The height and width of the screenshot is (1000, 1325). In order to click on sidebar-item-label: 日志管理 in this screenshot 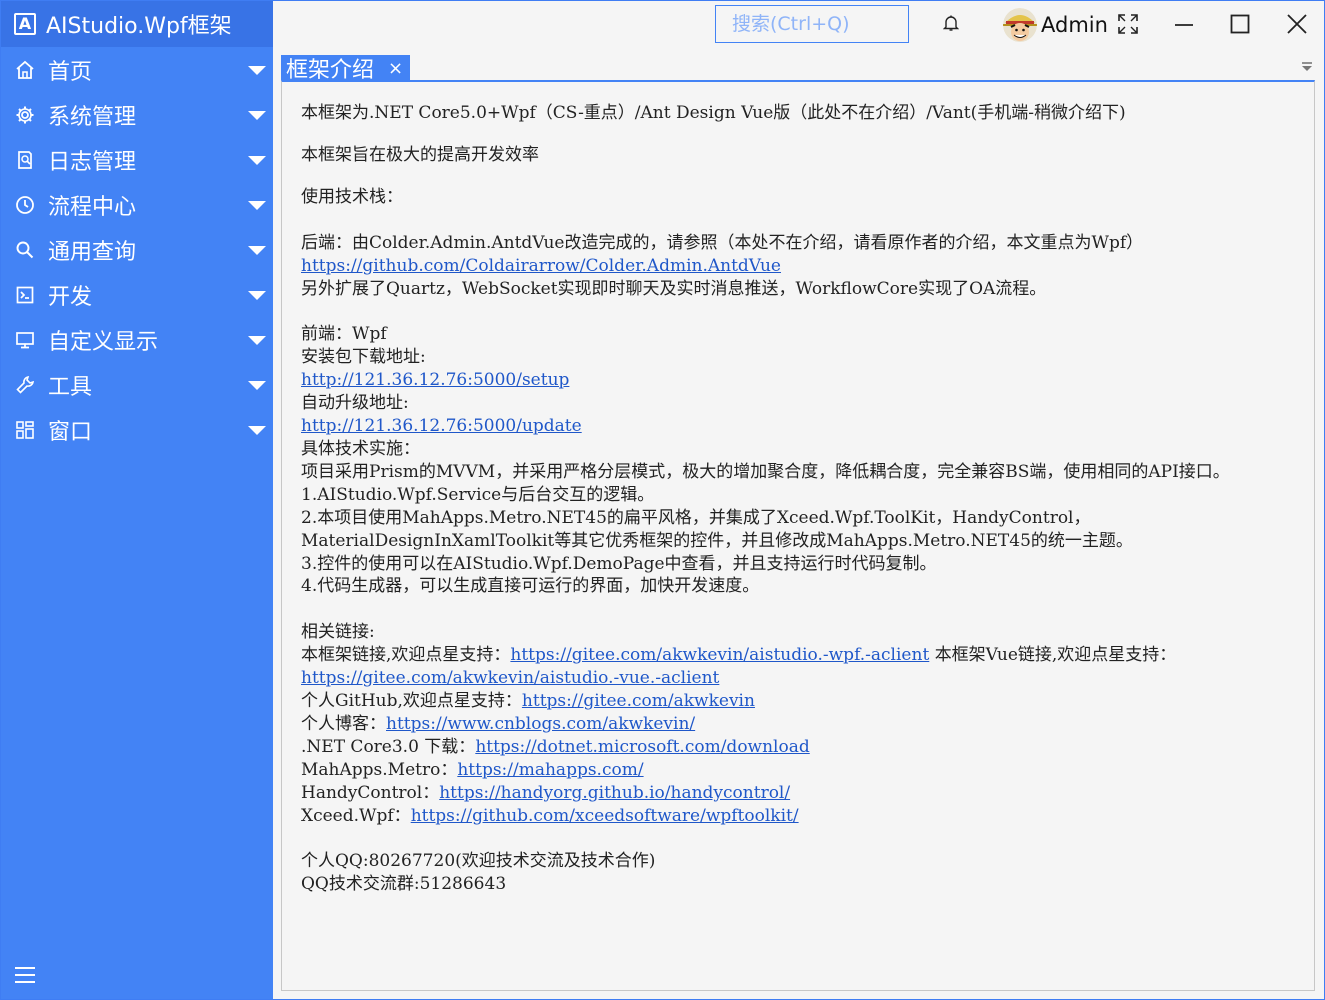, I will do `click(92, 162)`.